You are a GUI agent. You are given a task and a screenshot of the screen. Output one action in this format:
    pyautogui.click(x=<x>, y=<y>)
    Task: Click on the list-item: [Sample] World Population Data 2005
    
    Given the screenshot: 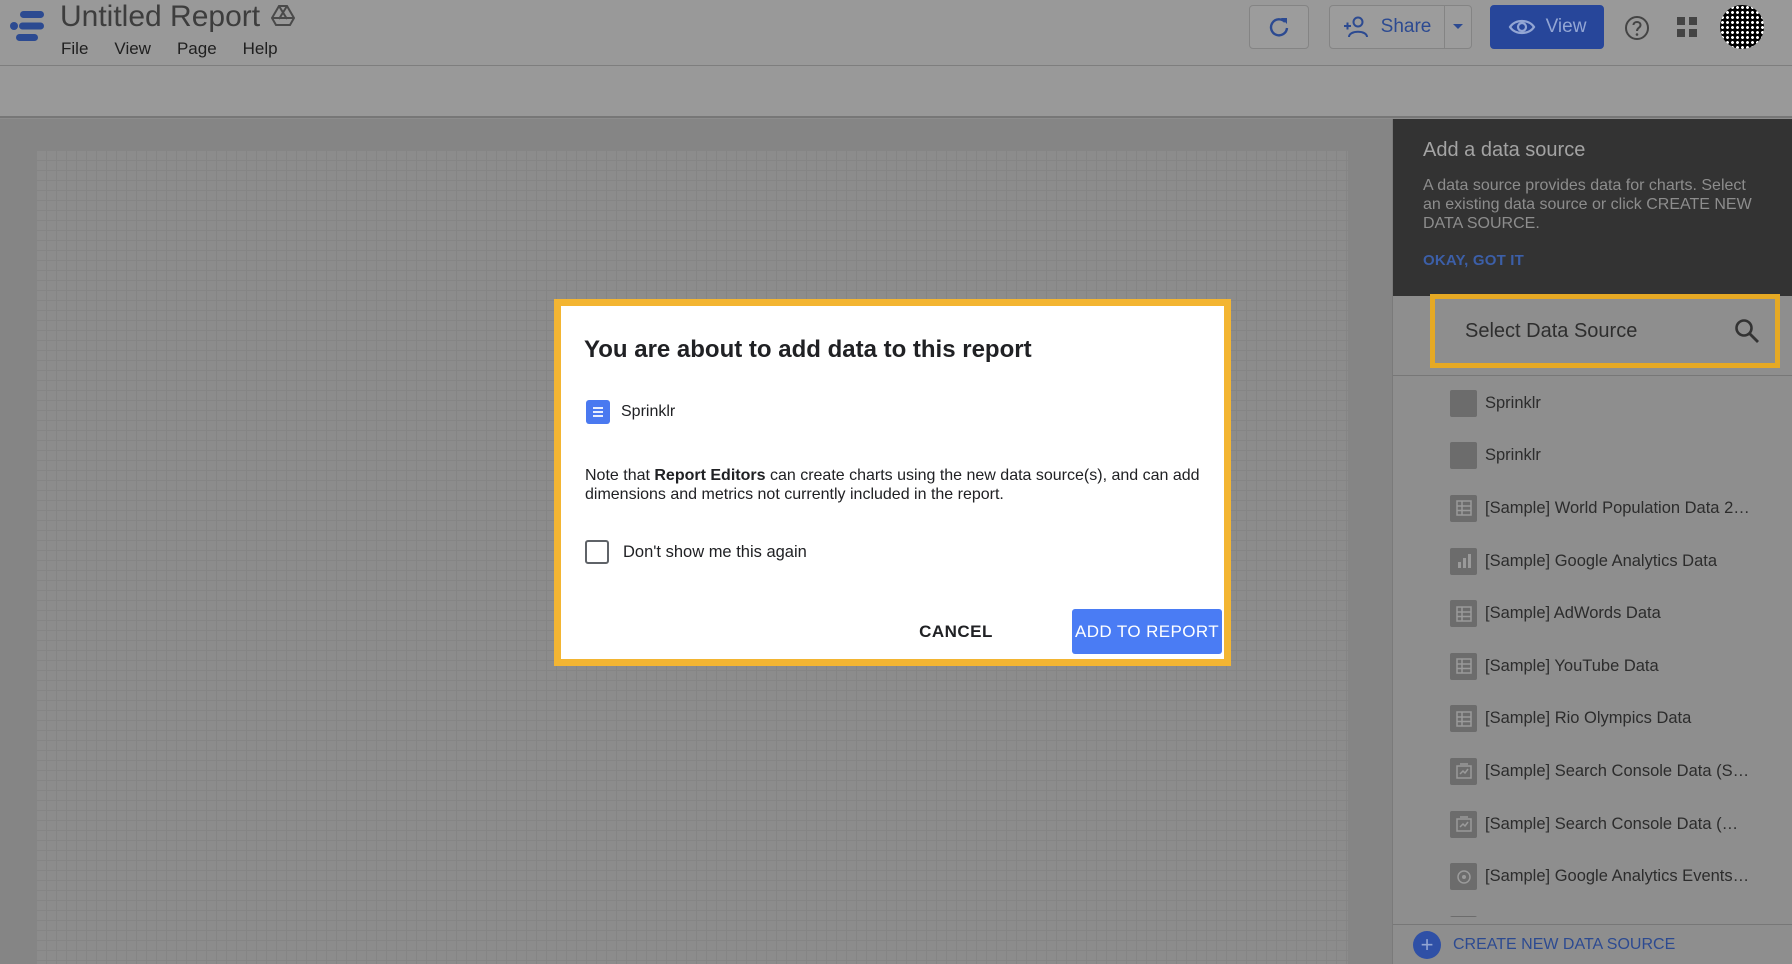 What is the action you would take?
    pyautogui.click(x=1592, y=508)
    